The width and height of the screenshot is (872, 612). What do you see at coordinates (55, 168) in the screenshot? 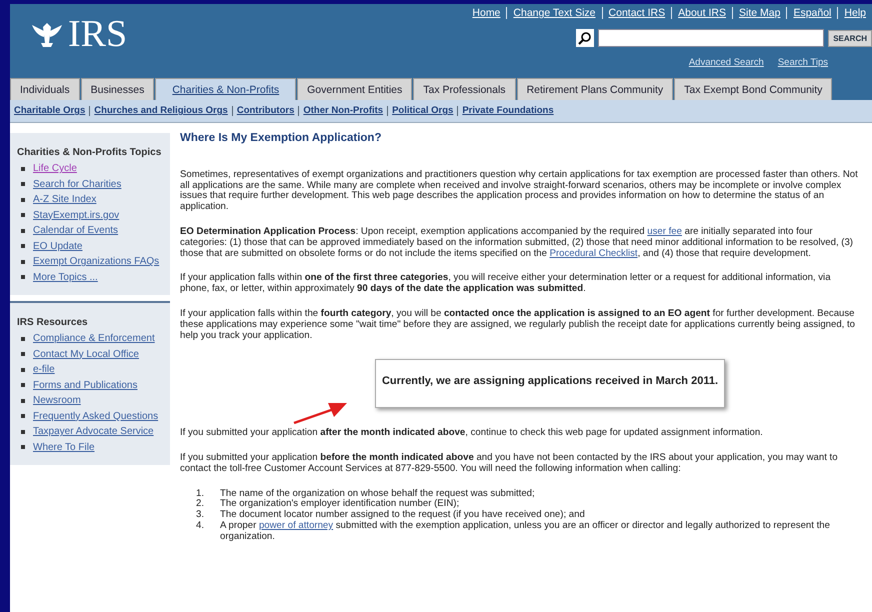
I see `sidebar-link: Life Cycle` at bounding box center [55, 168].